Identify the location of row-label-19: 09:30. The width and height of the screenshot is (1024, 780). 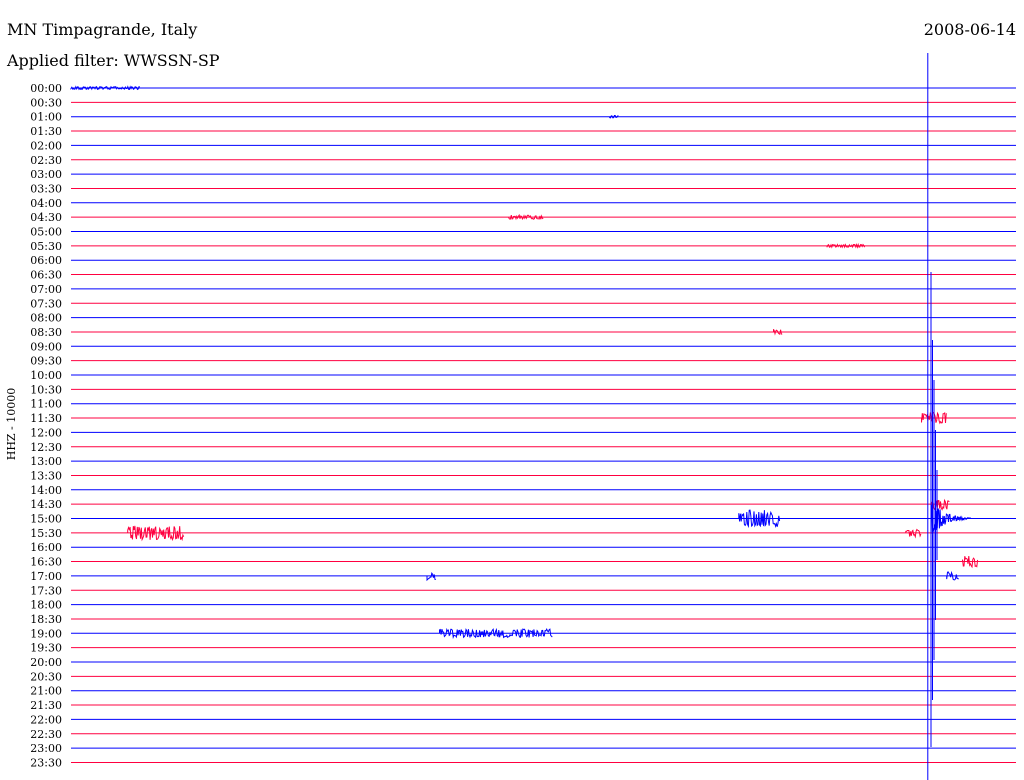
(46, 361).